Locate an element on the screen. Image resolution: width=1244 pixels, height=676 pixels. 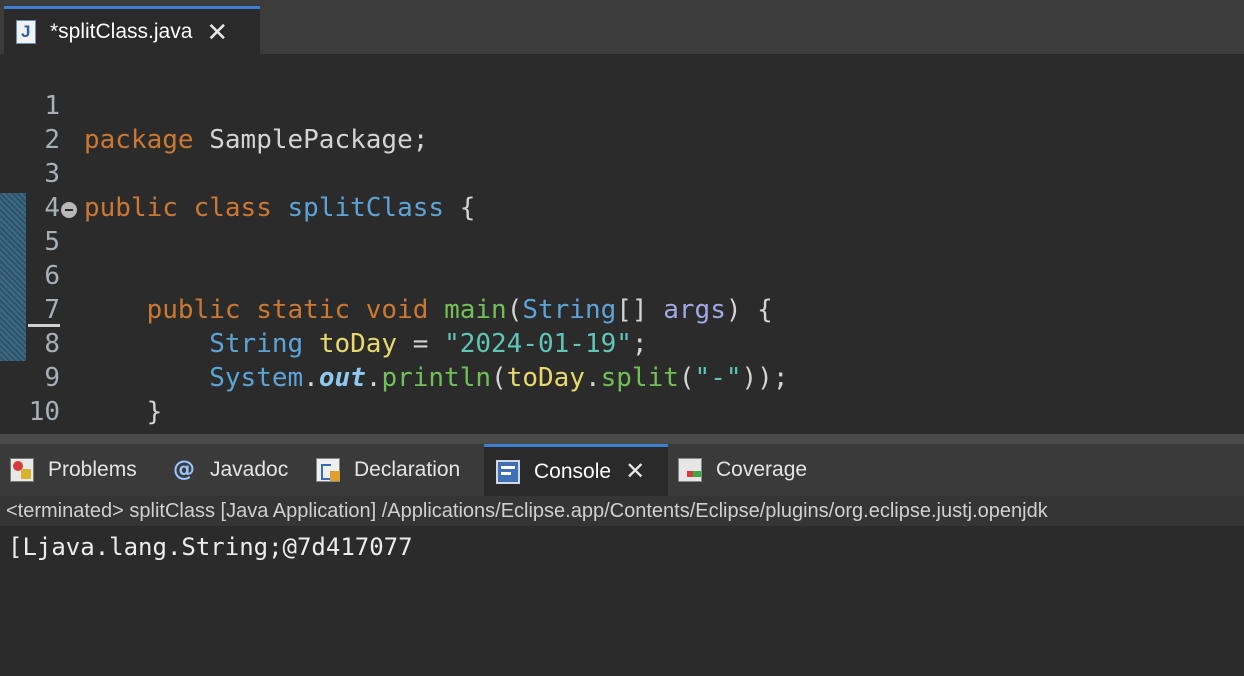
tab-declaration-label: Declaration is located at coordinates (407, 469).